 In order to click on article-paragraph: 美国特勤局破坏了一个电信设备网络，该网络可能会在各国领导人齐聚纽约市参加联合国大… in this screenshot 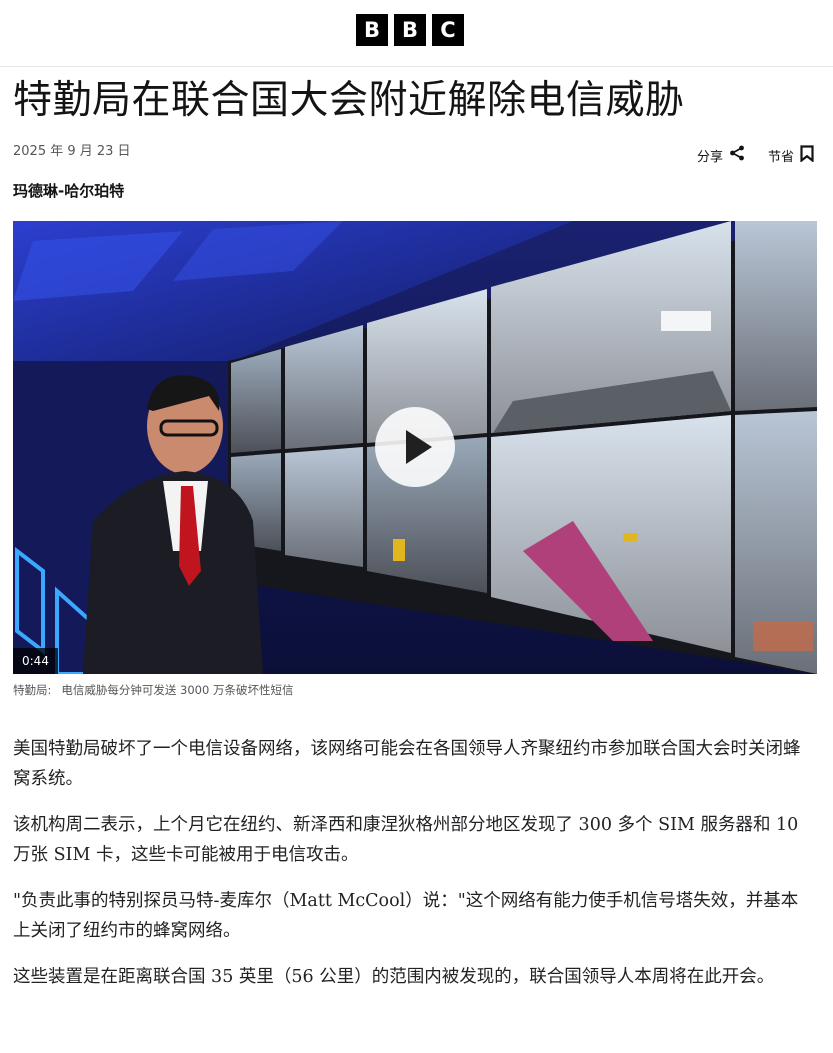, I will do `click(407, 764)`.